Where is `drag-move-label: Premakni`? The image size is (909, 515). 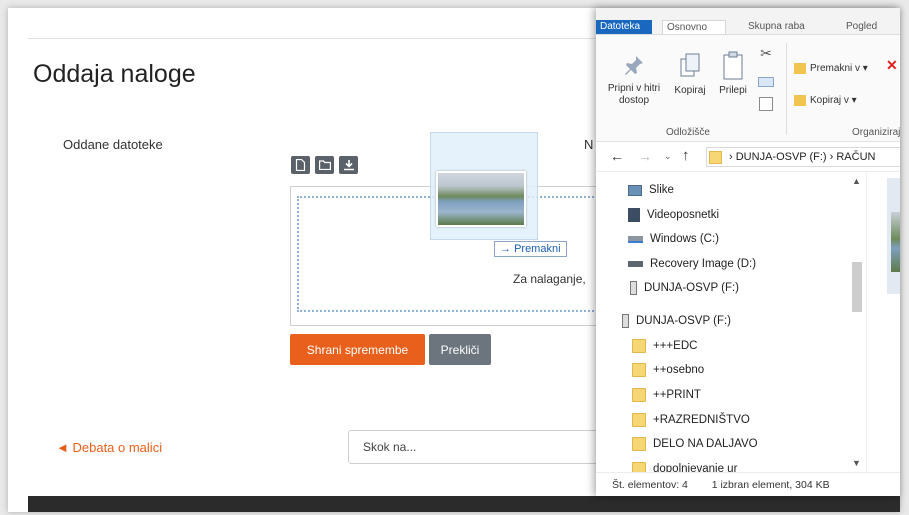
drag-move-label: Premakni is located at coordinates (537, 249).